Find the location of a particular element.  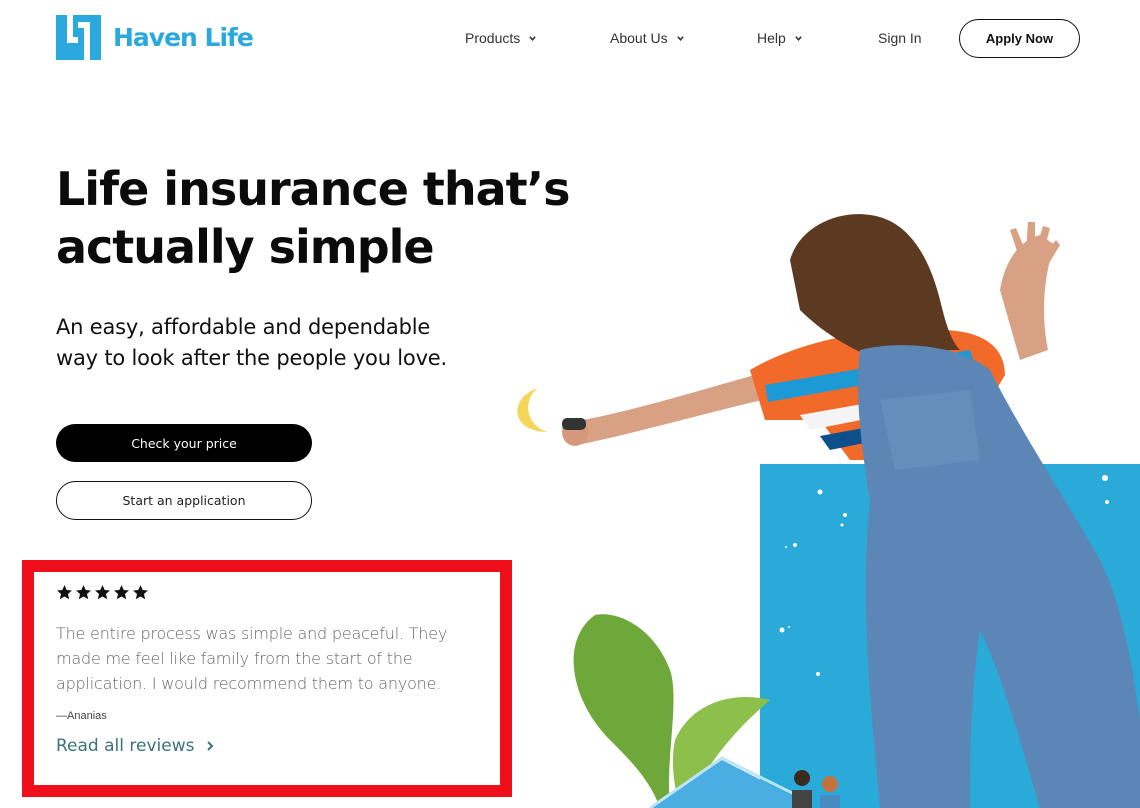

blue-house is located at coordinates (725, 784).